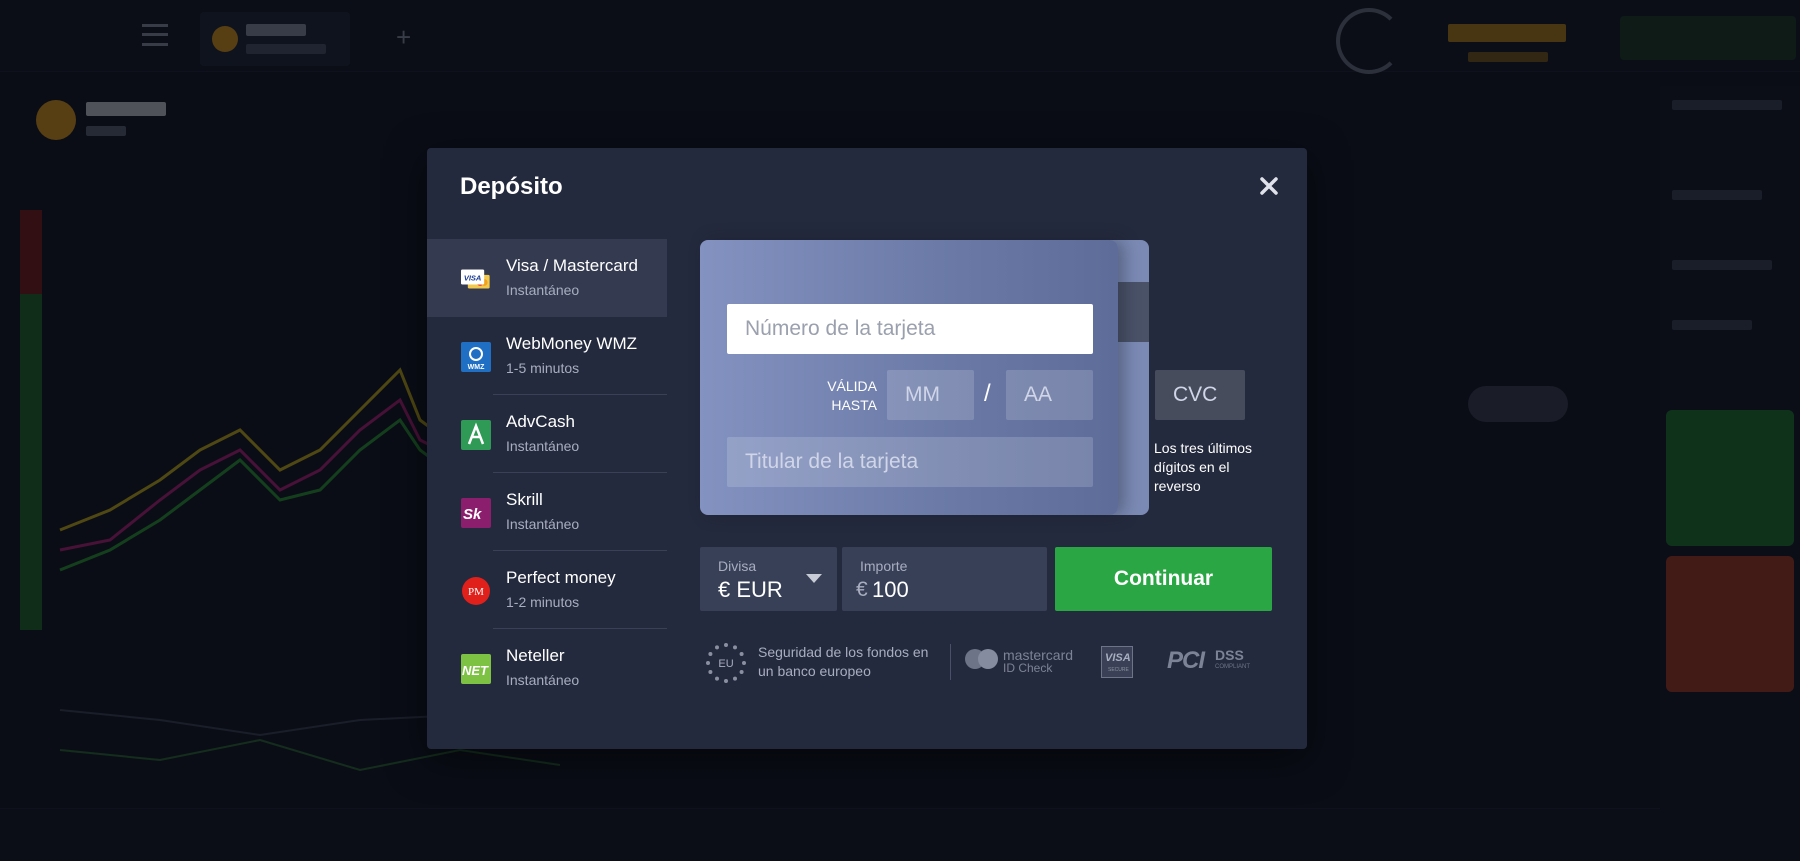  What do you see at coordinates (862, 589) in the screenshot?
I see `amount-currency-symbol: €` at bounding box center [862, 589].